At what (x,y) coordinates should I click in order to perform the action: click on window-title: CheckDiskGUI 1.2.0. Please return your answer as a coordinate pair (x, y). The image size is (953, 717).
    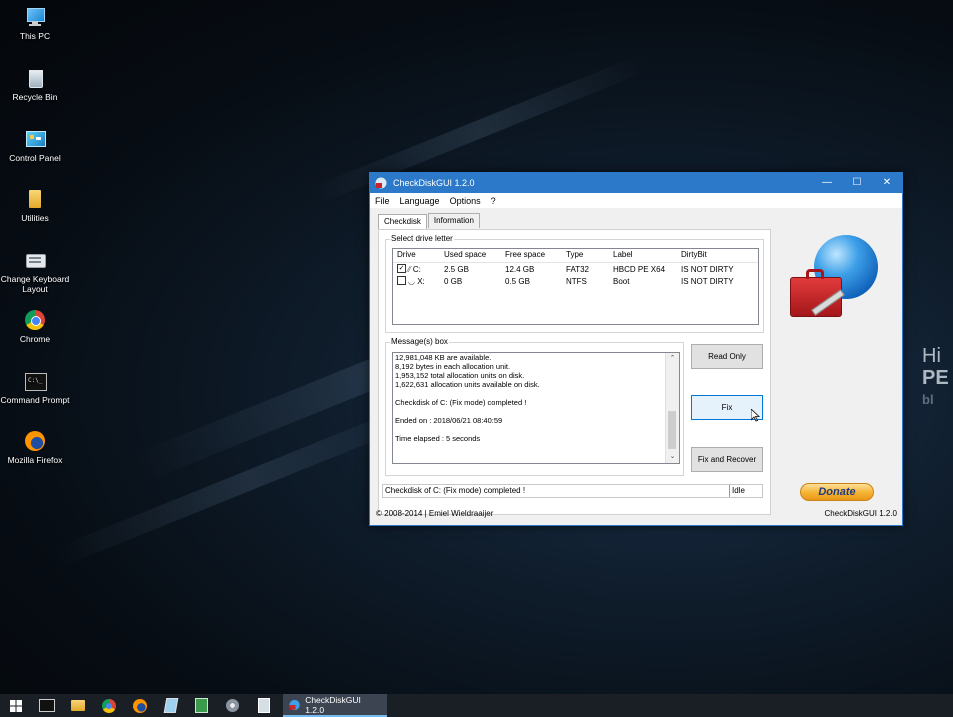
    Looking at the image, I should click on (434, 183).